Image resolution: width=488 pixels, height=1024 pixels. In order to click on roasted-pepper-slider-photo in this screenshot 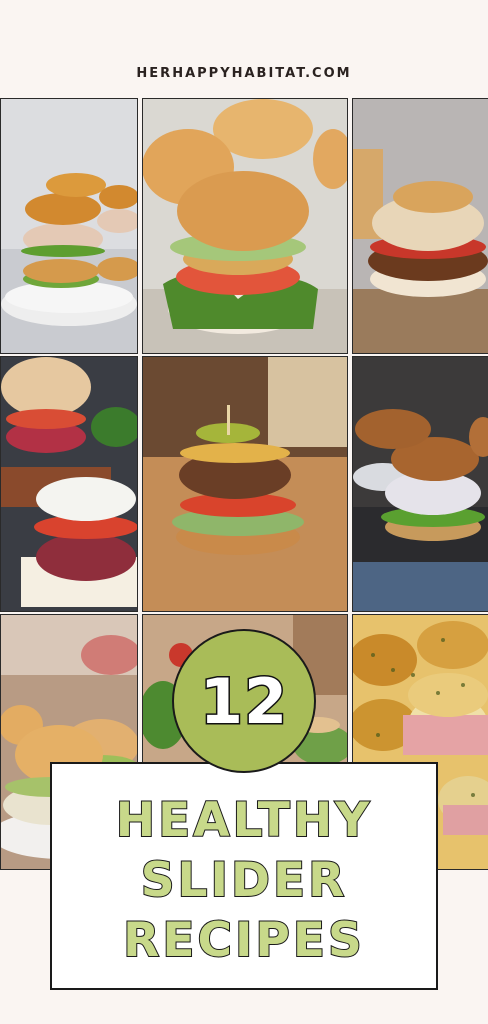, I will do `click(420, 226)`.